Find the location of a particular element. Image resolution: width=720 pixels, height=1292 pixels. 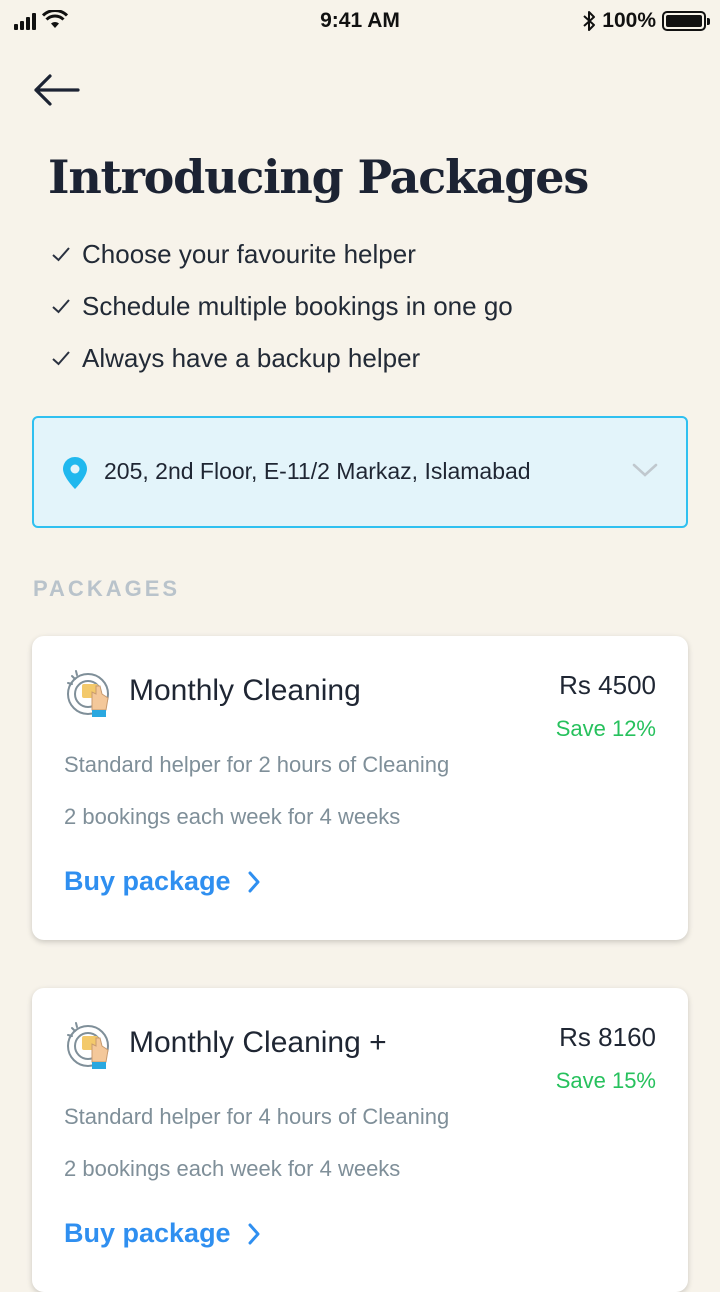

package-price: Rs 8160 is located at coordinates (607, 1037).